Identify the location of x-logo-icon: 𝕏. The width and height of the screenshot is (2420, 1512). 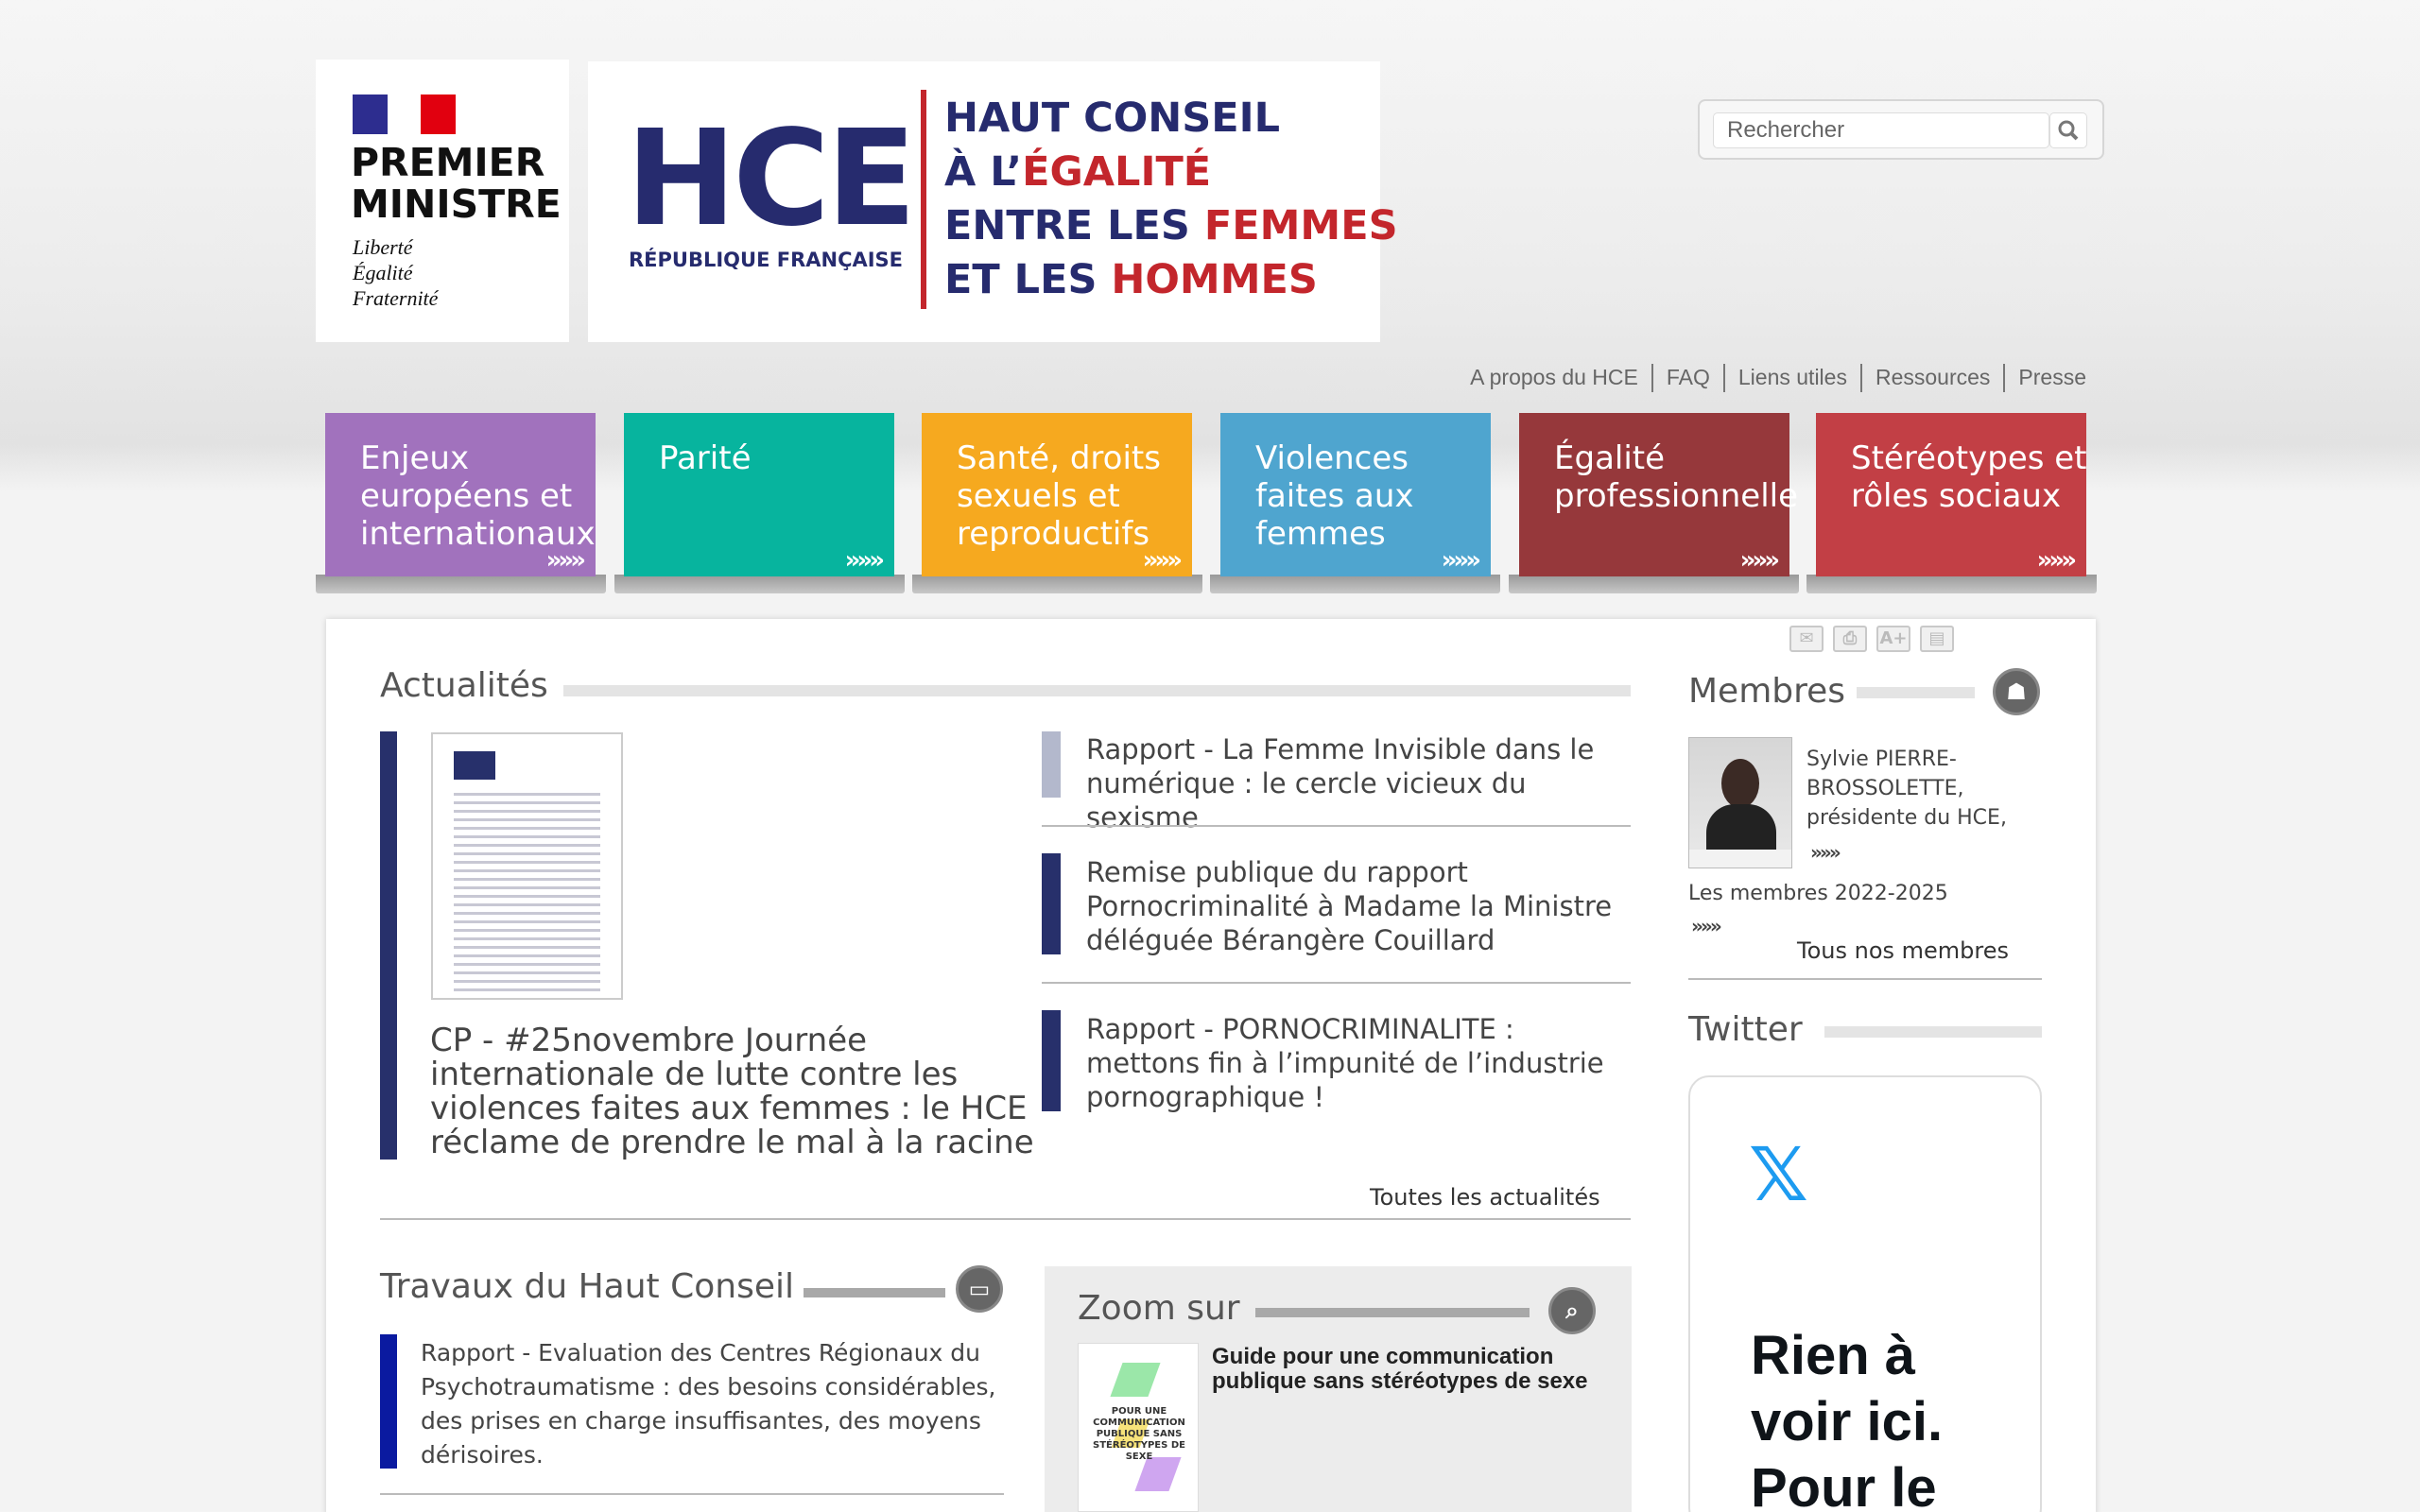
(1779, 1175).